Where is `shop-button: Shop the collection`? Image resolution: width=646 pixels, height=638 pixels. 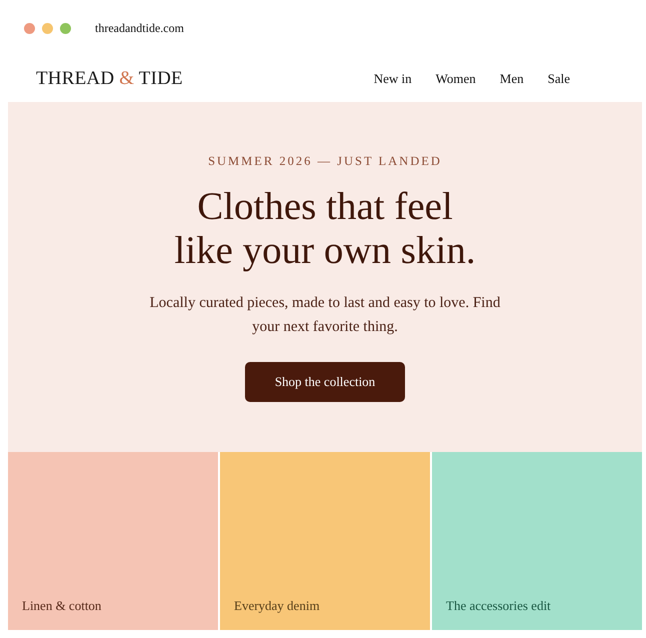
shop-button: Shop the collection is located at coordinates (325, 382).